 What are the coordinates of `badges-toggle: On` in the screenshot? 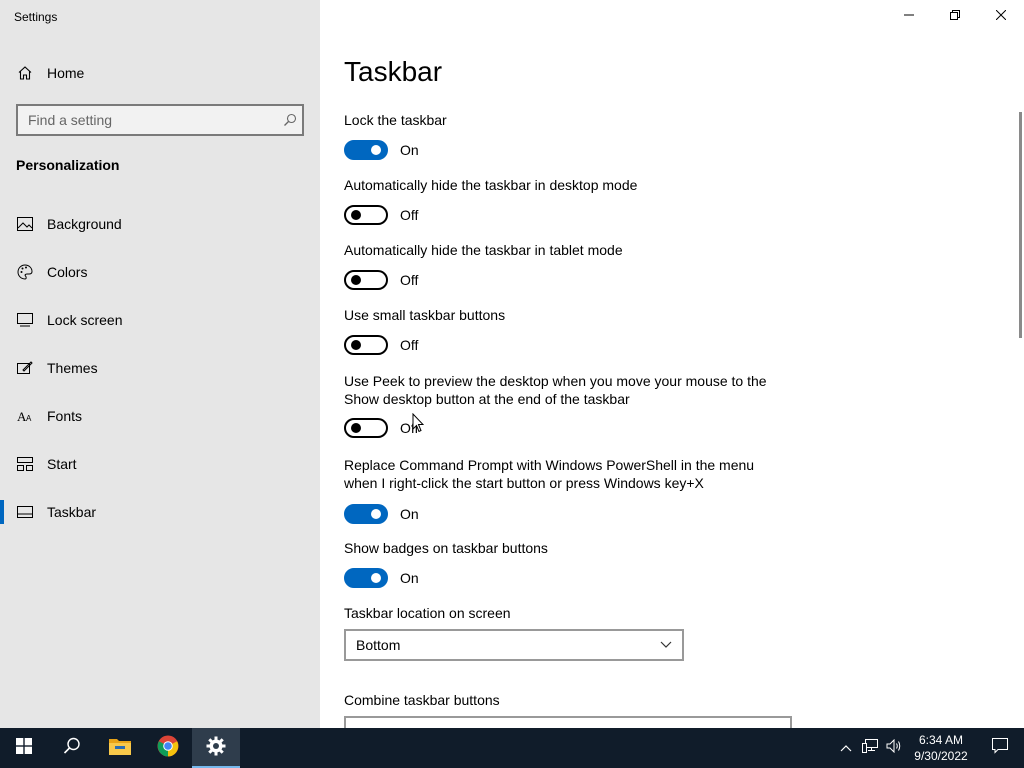 It's located at (564, 578).